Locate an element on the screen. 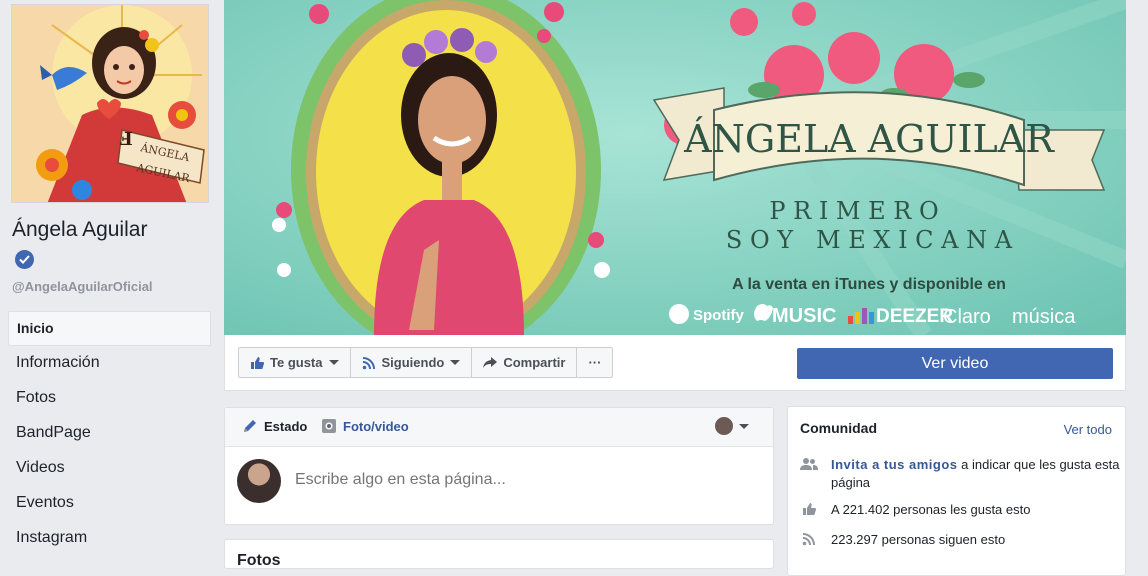 This screenshot has width=1148, height=576. post-as-selector is located at coordinates (732, 426).